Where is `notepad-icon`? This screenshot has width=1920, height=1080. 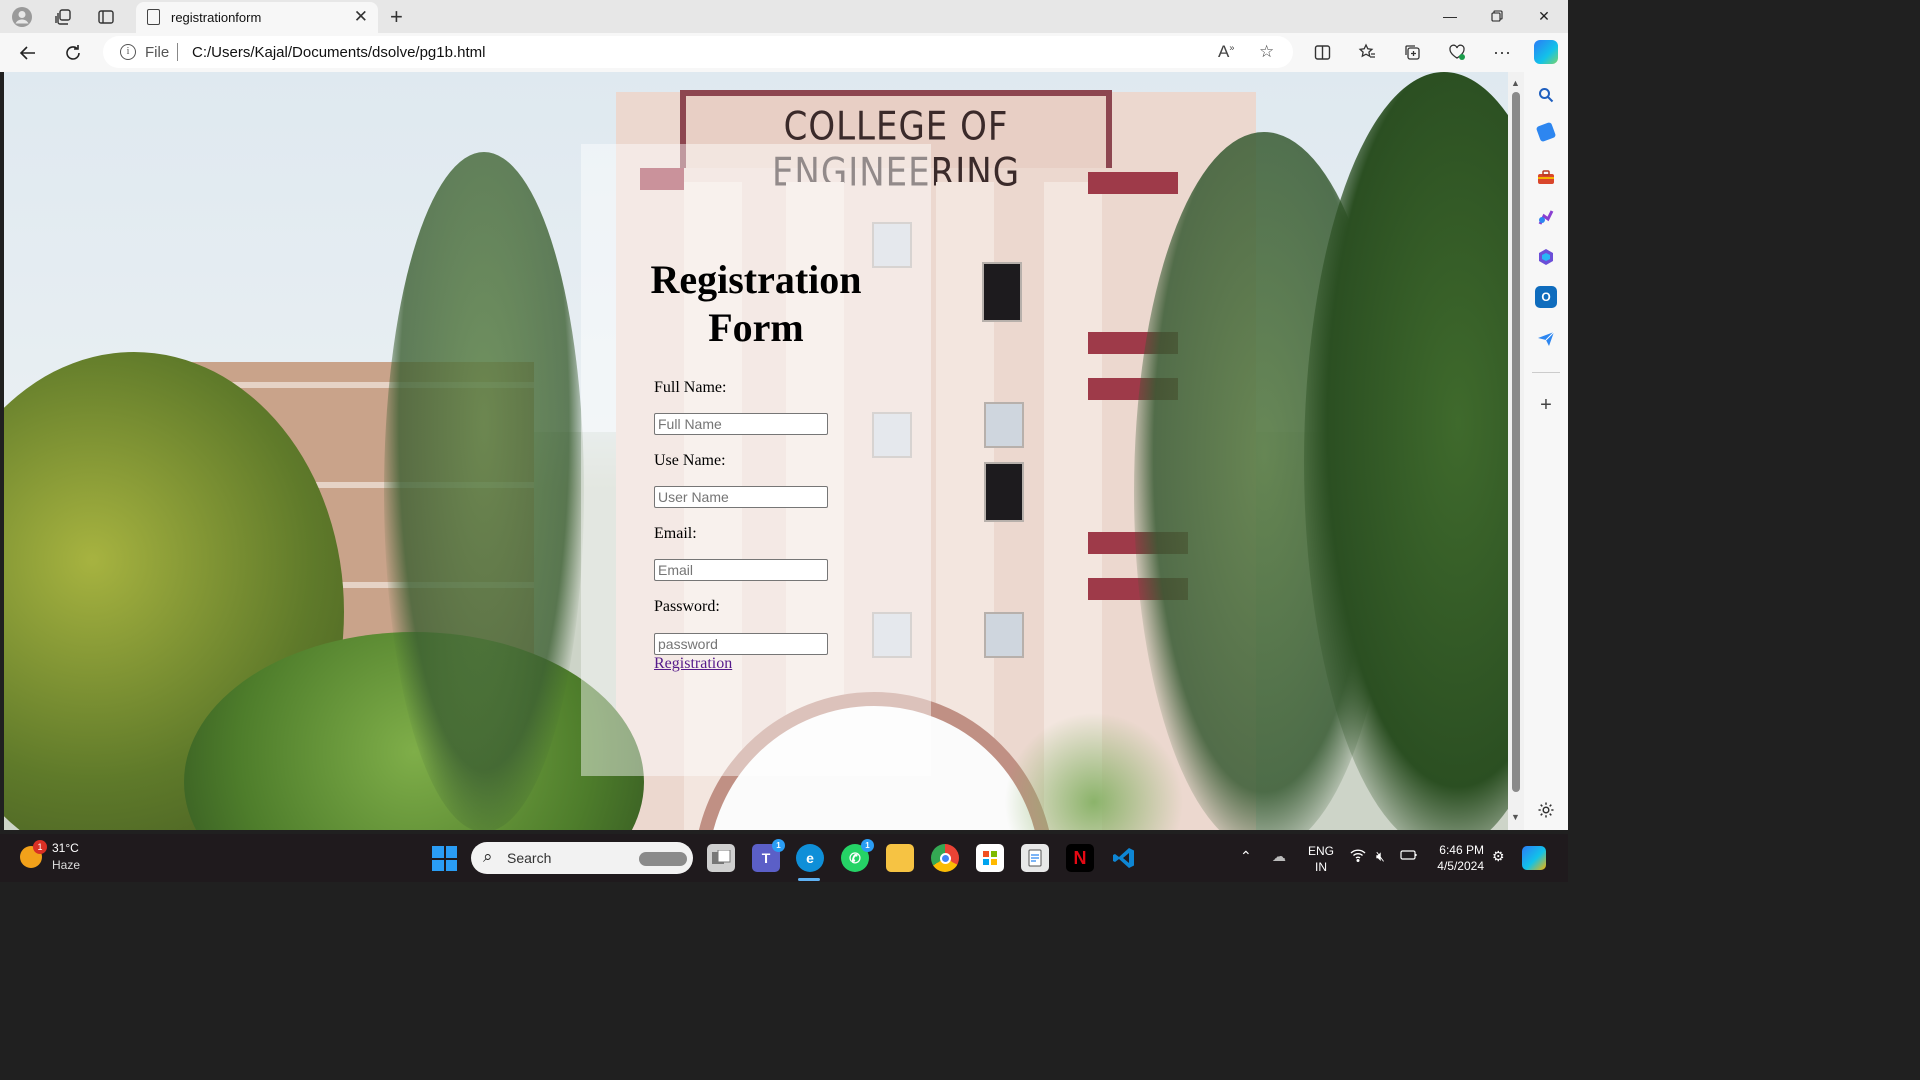
notepad-icon is located at coordinates (1035, 858).